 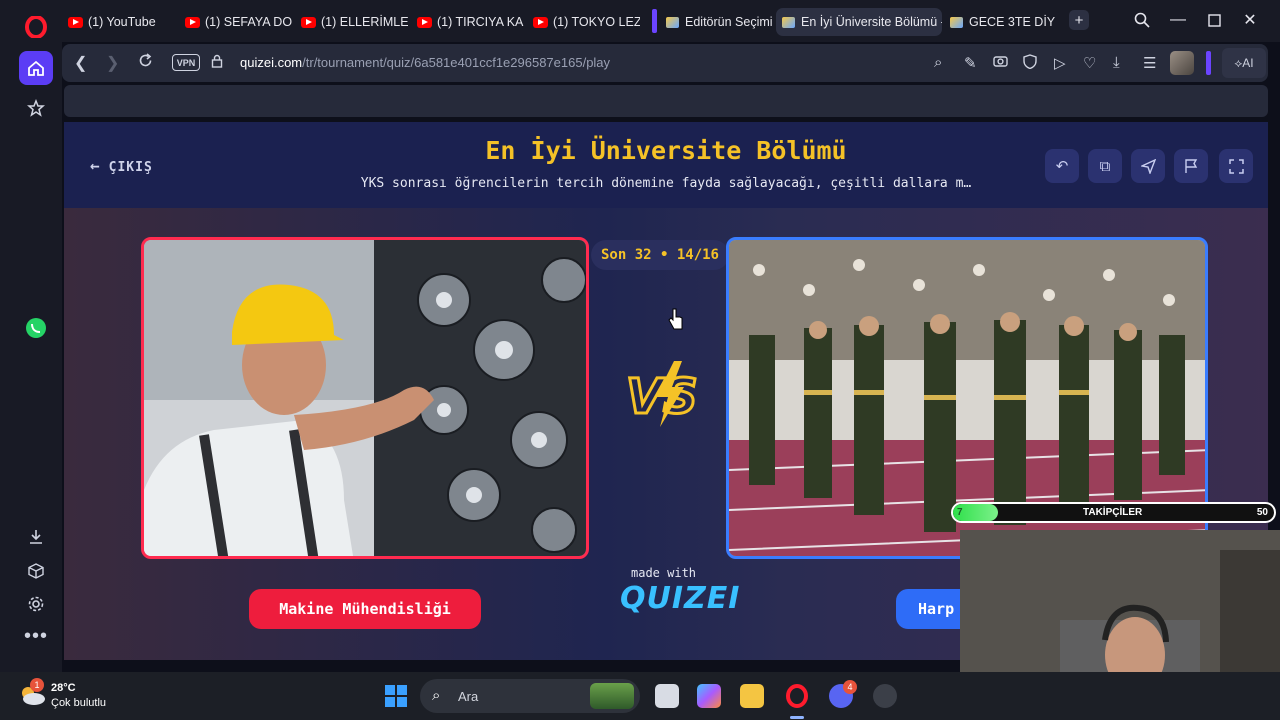 I want to click on opera-logo-icon, so click(x=36, y=27).